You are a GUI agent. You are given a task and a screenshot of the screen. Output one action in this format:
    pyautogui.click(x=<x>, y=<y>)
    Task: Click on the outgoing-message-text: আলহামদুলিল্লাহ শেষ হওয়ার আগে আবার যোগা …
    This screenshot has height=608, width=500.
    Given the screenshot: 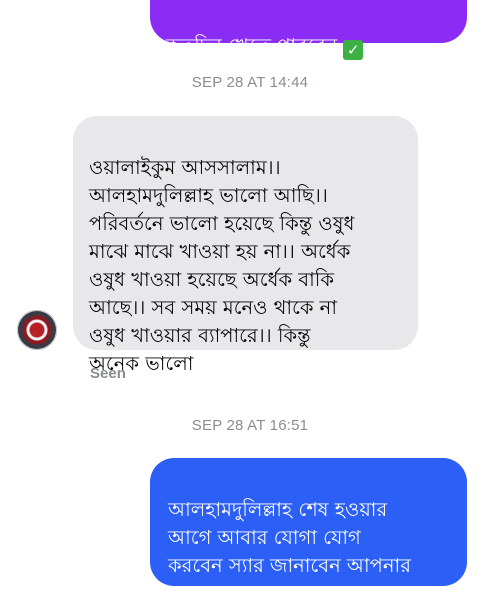 What is the action you would take?
    pyautogui.click(x=289, y=551)
    